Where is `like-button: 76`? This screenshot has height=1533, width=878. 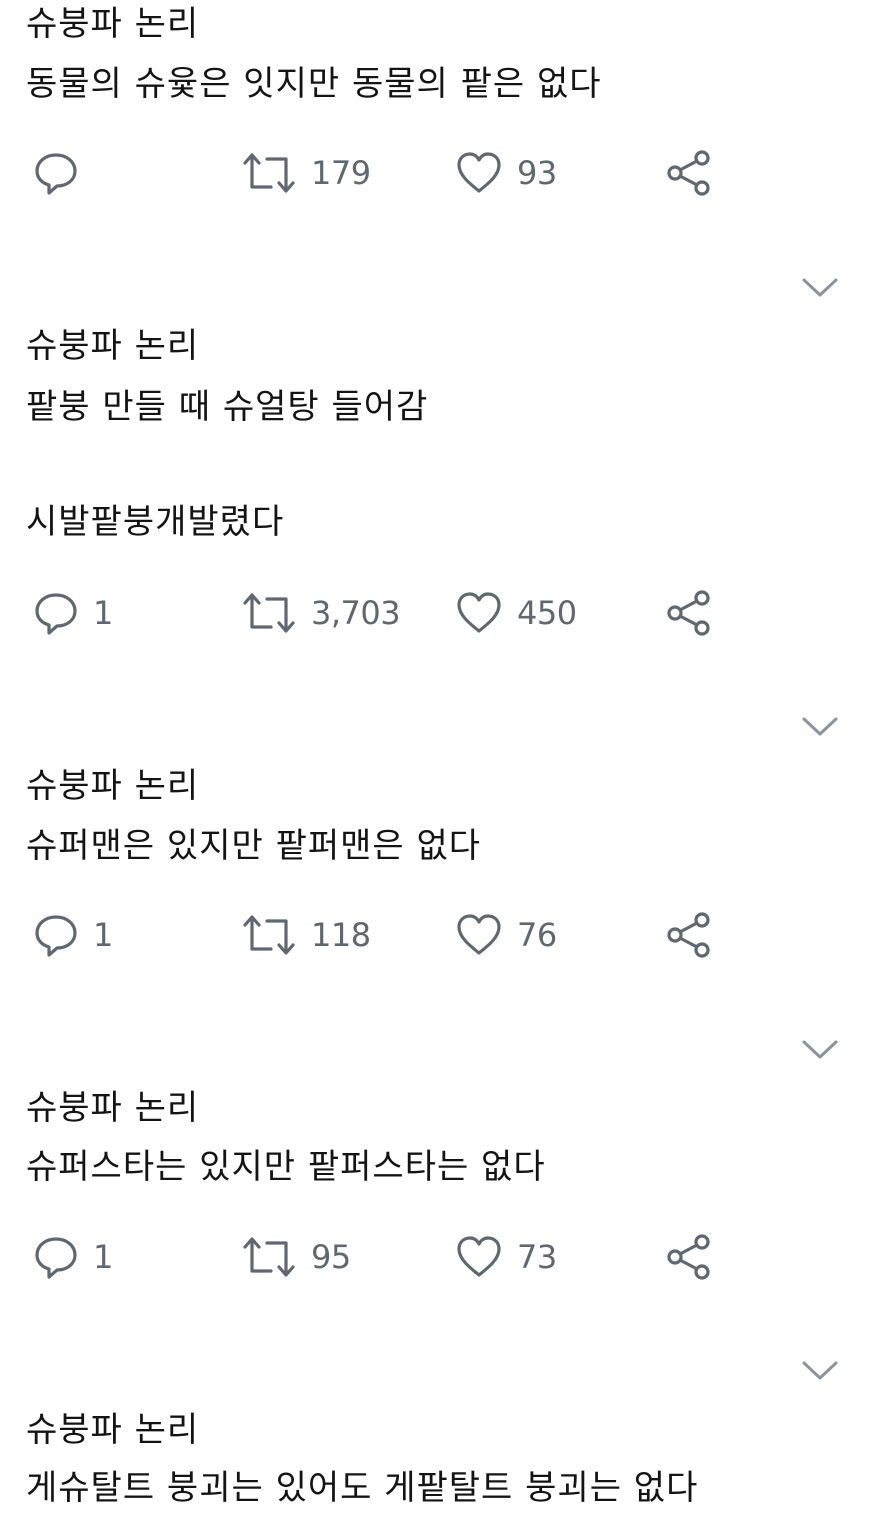 like-button: 76 is located at coordinates (506, 935).